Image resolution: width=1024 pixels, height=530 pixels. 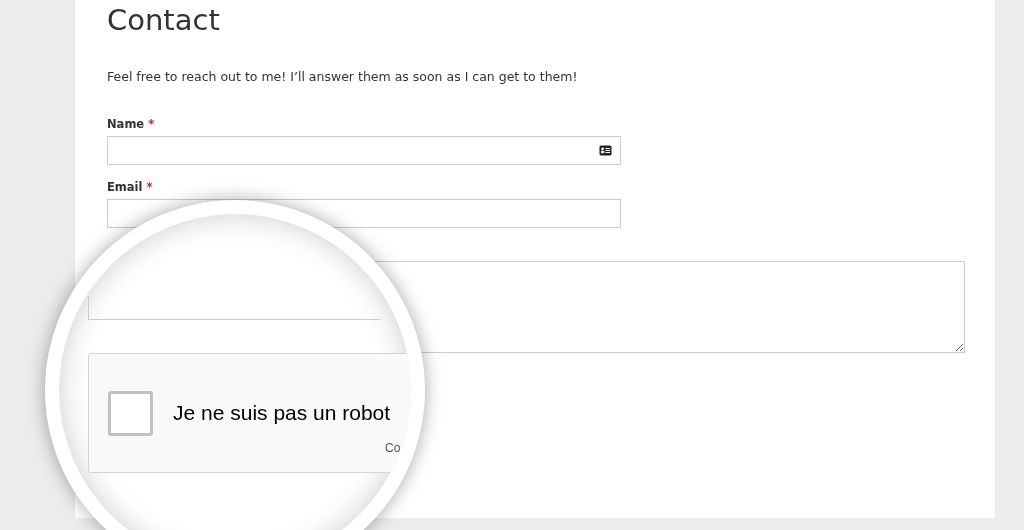 What do you see at coordinates (364, 150) in the screenshot?
I see `name-field` at bounding box center [364, 150].